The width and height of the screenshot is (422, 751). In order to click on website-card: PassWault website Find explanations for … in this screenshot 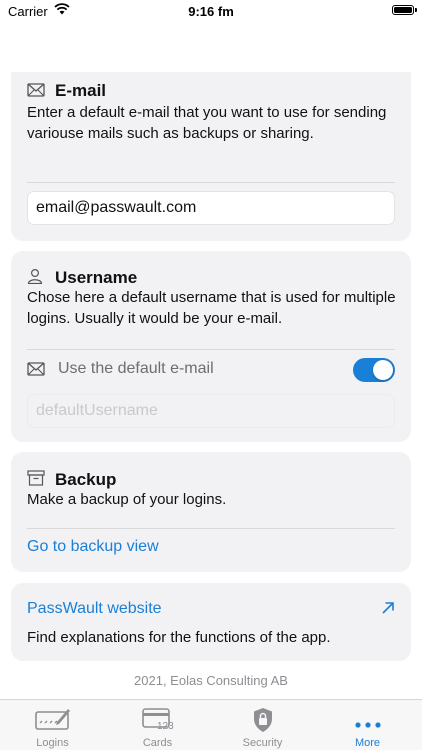, I will do `click(211, 622)`.